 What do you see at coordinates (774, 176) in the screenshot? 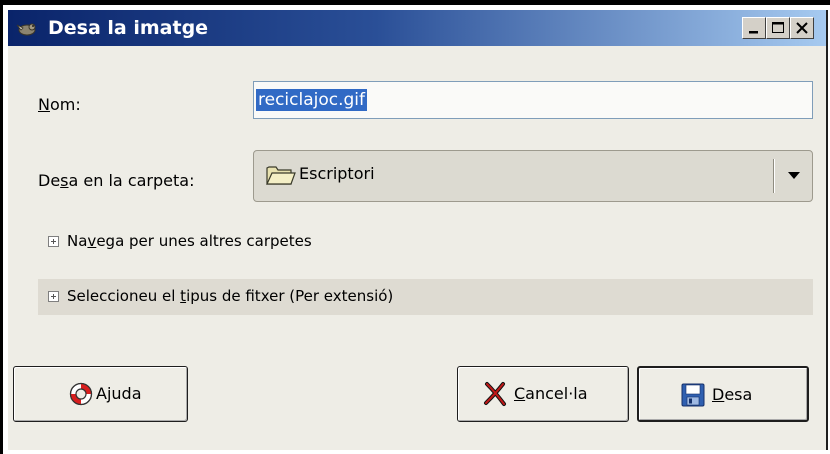
I see `combo-separator` at bounding box center [774, 176].